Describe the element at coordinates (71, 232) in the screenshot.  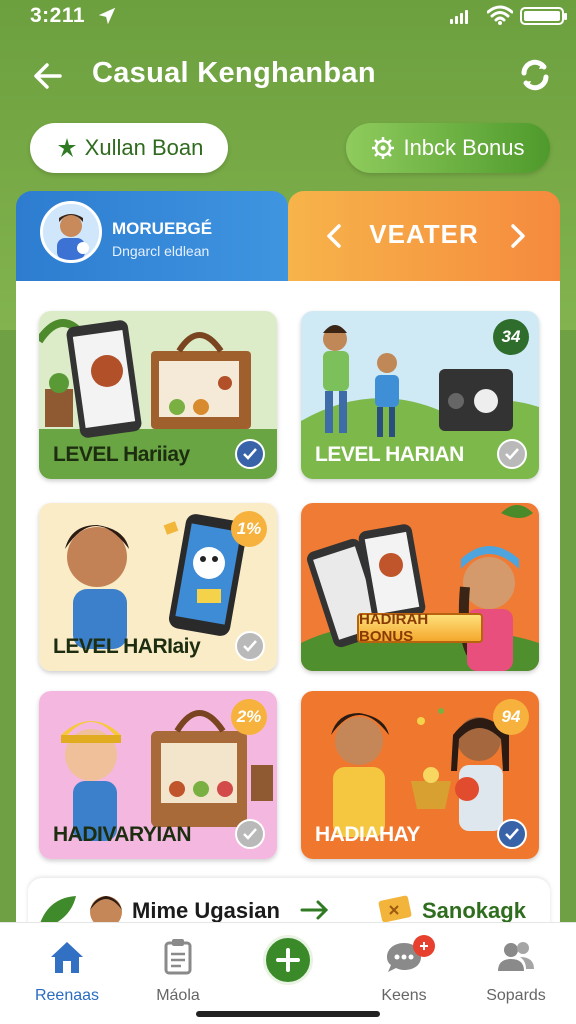
I see `avatar` at that location.